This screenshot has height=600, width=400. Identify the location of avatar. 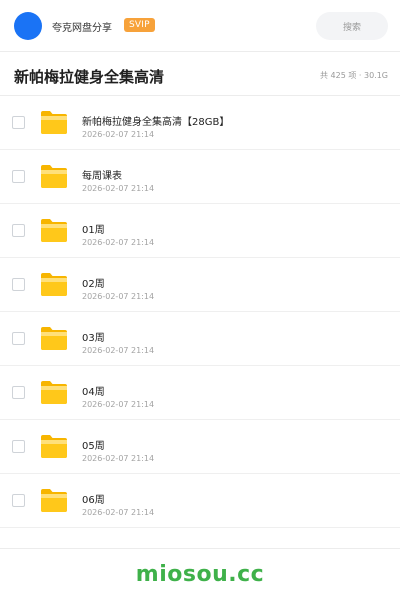
(28, 26).